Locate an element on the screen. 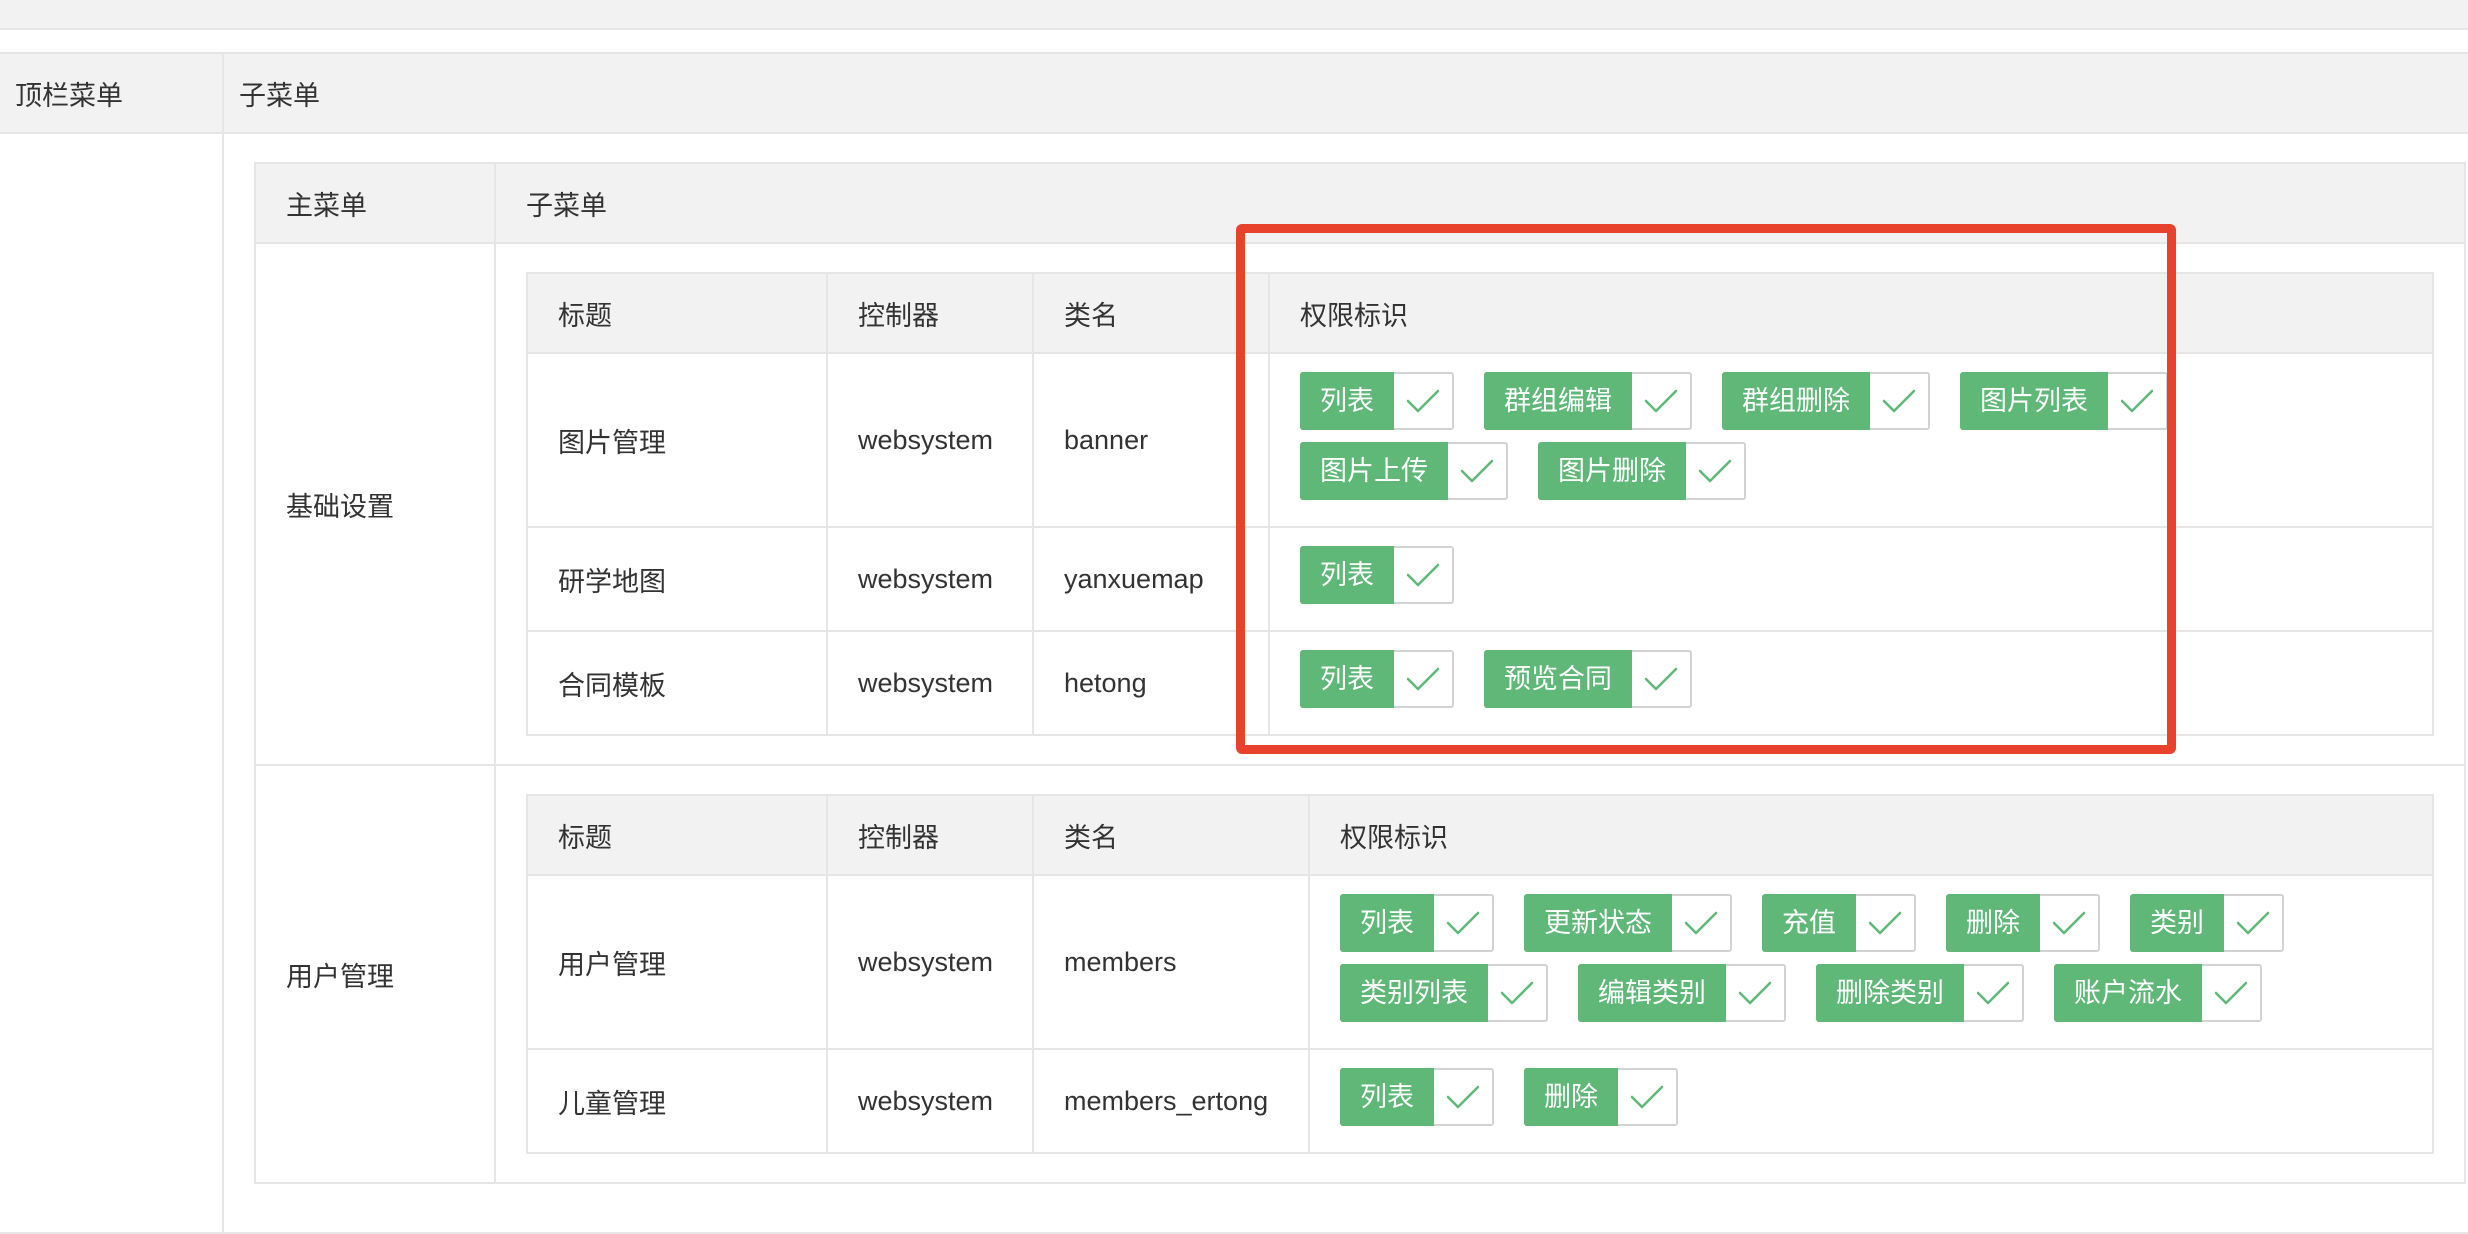 This screenshot has height=1234, width=2468. permission-checkbox: 预览合同 is located at coordinates (1588, 679).